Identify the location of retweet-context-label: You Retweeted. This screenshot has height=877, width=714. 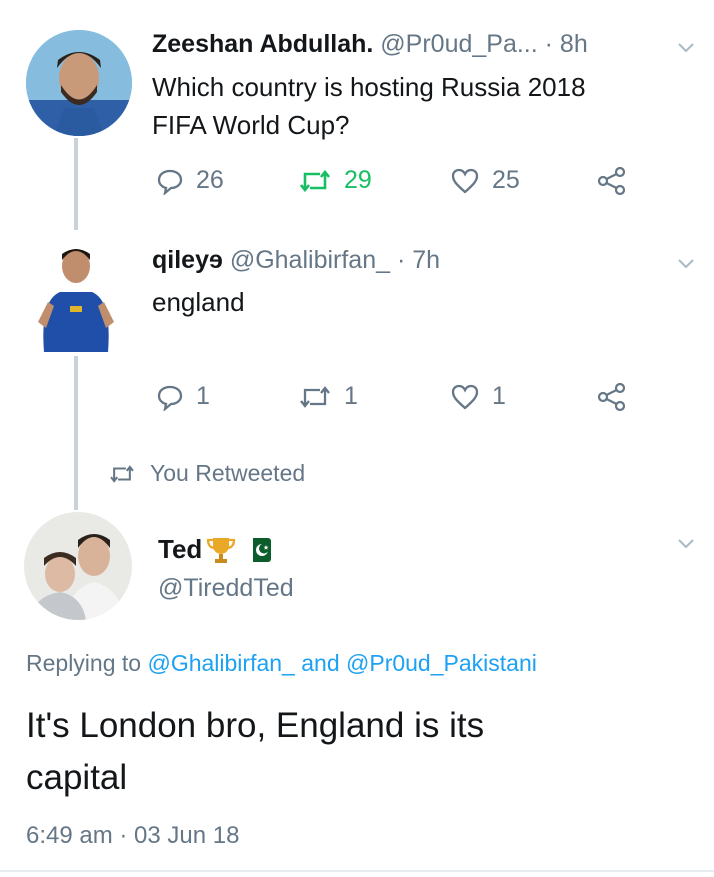
(228, 473).